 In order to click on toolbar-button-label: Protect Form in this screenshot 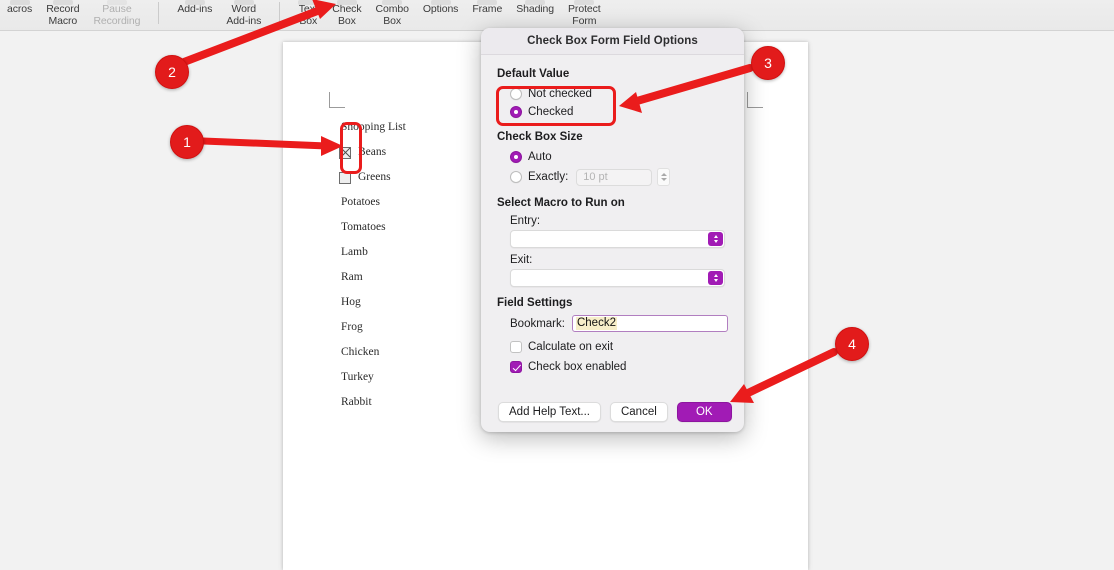, I will do `click(584, 15)`.